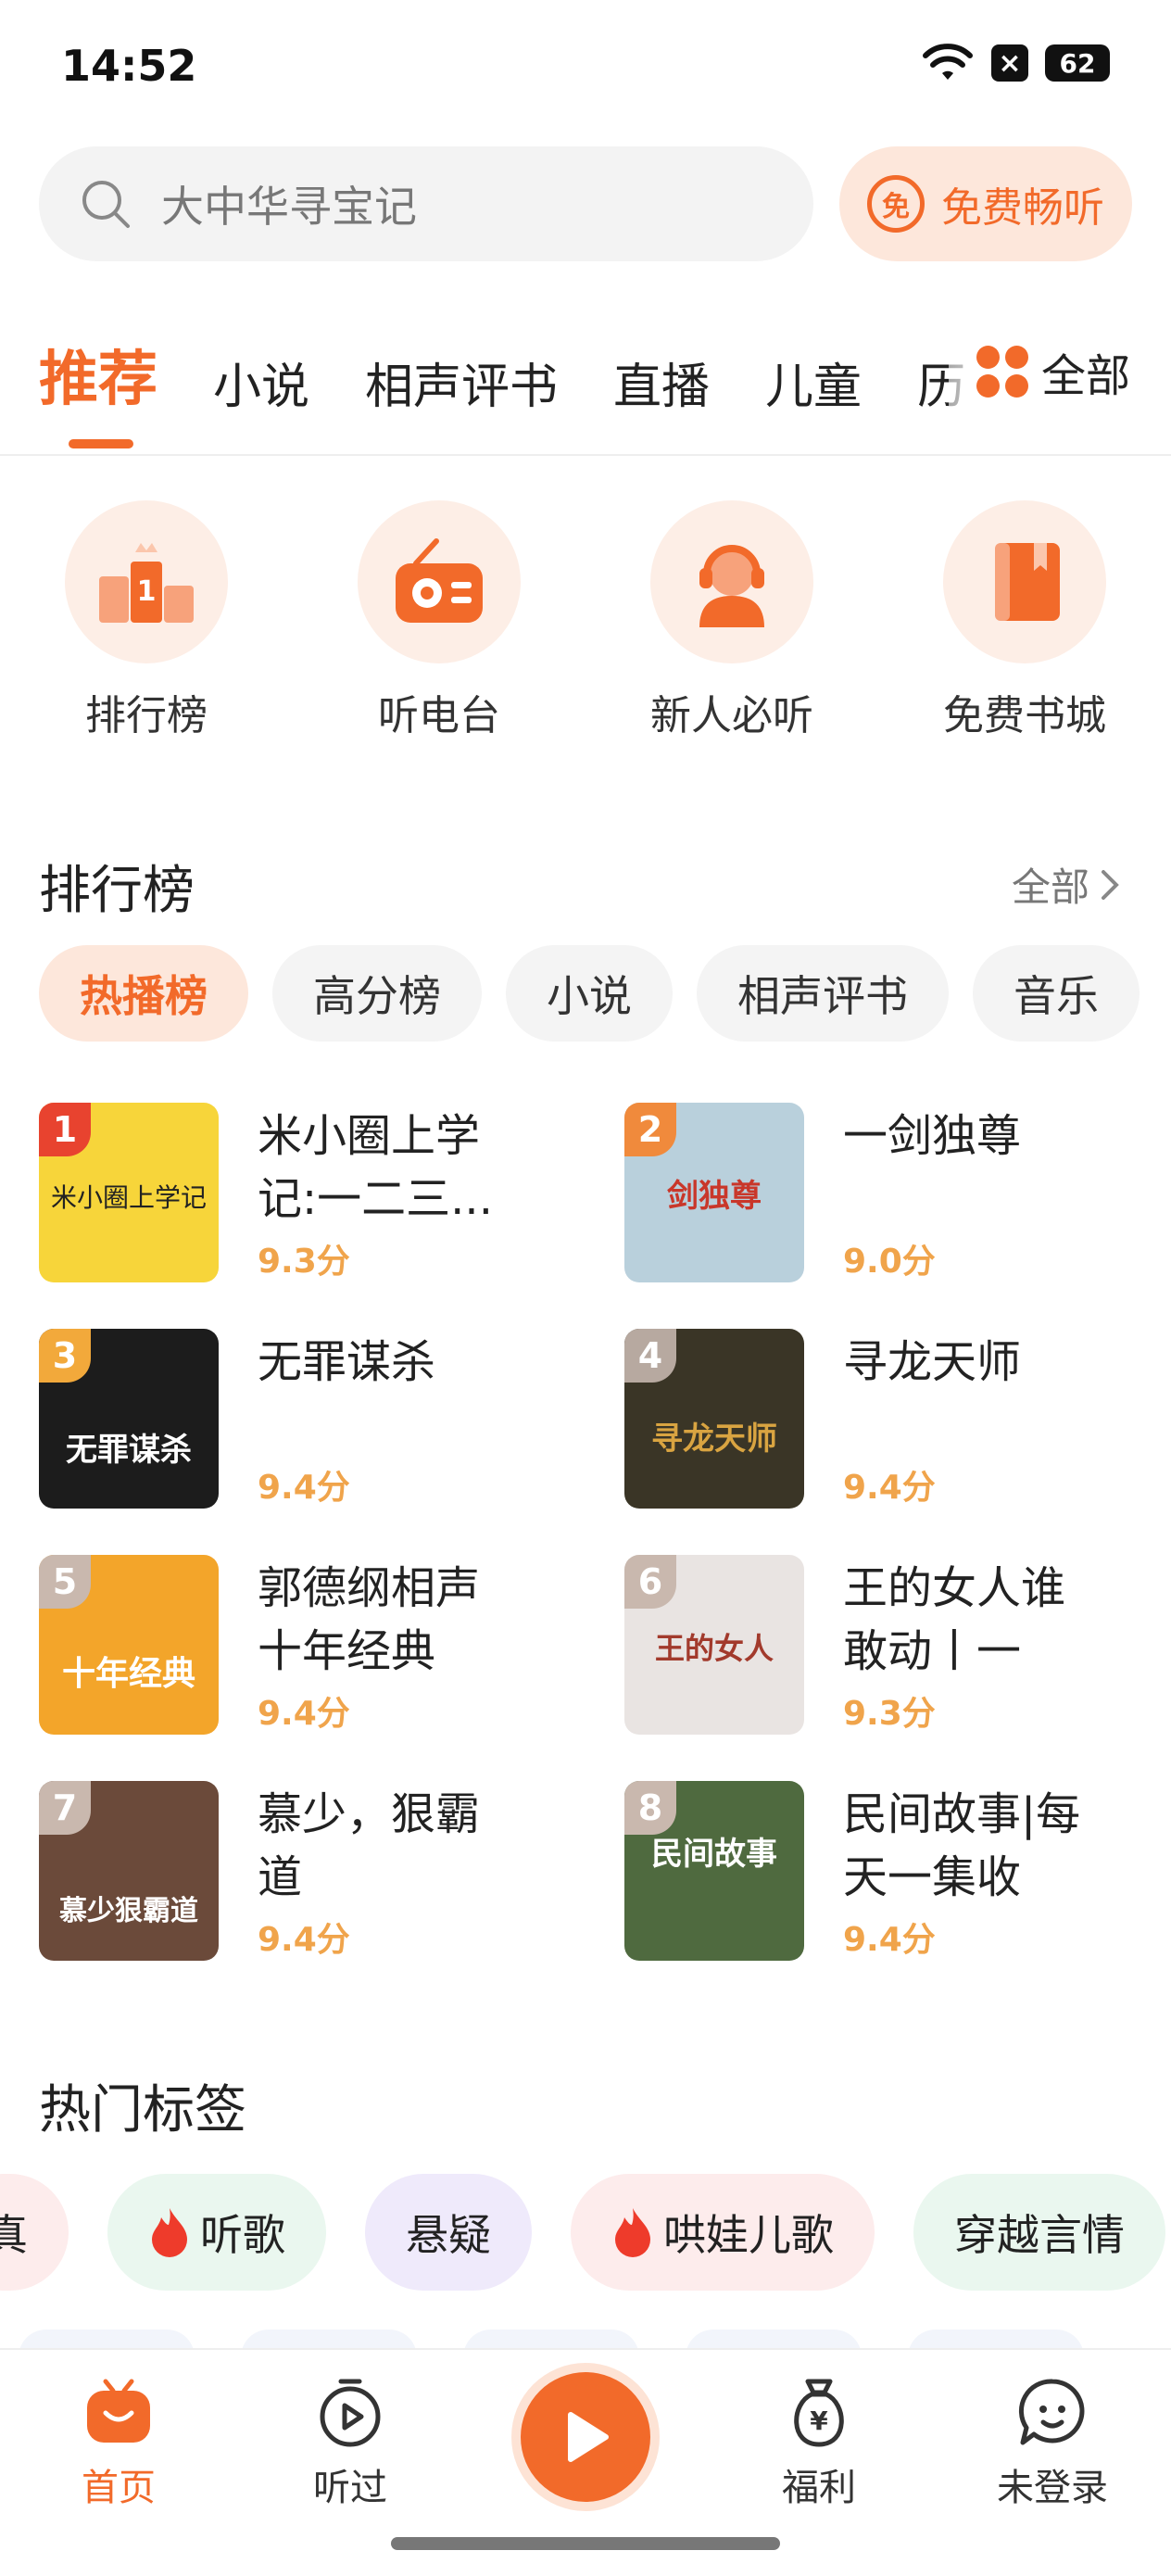 This screenshot has height=2576, width=1171. What do you see at coordinates (129, 1197) in the screenshot?
I see `svg-text: 米小圈上学记` at bounding box center [129, 1197].